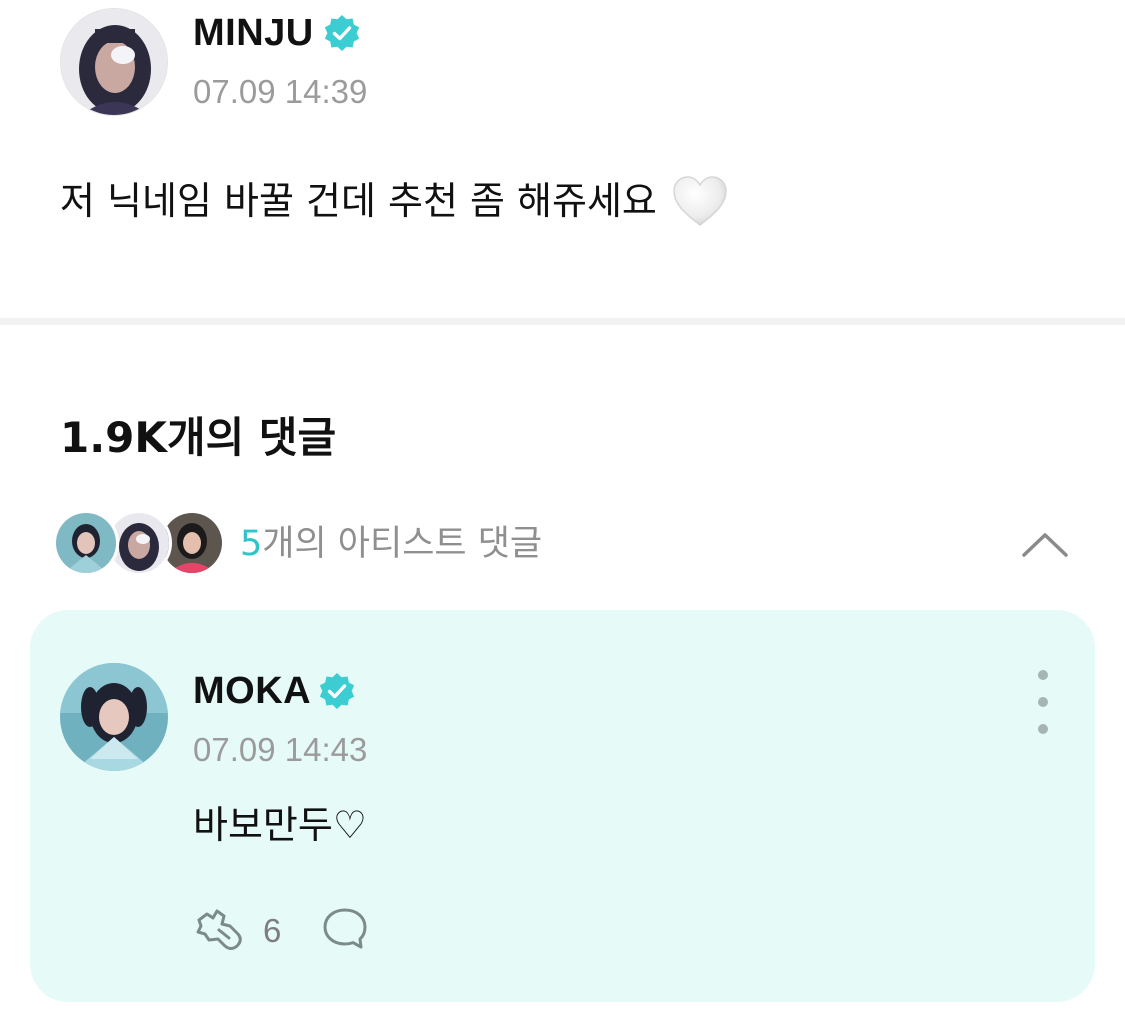 The image size is (1125, 1009). I want to click on comment-actions: 6, so click(281, 931).